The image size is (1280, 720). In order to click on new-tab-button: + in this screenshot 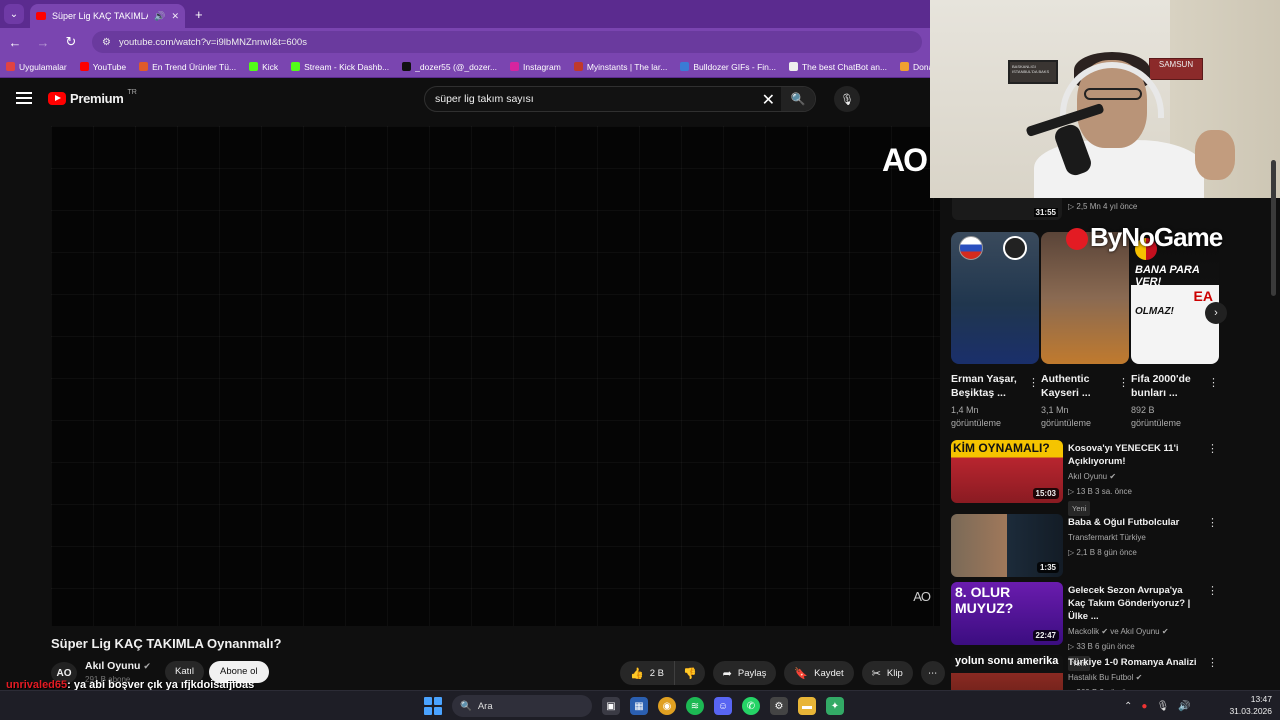, I will do `click(199, 14)`.